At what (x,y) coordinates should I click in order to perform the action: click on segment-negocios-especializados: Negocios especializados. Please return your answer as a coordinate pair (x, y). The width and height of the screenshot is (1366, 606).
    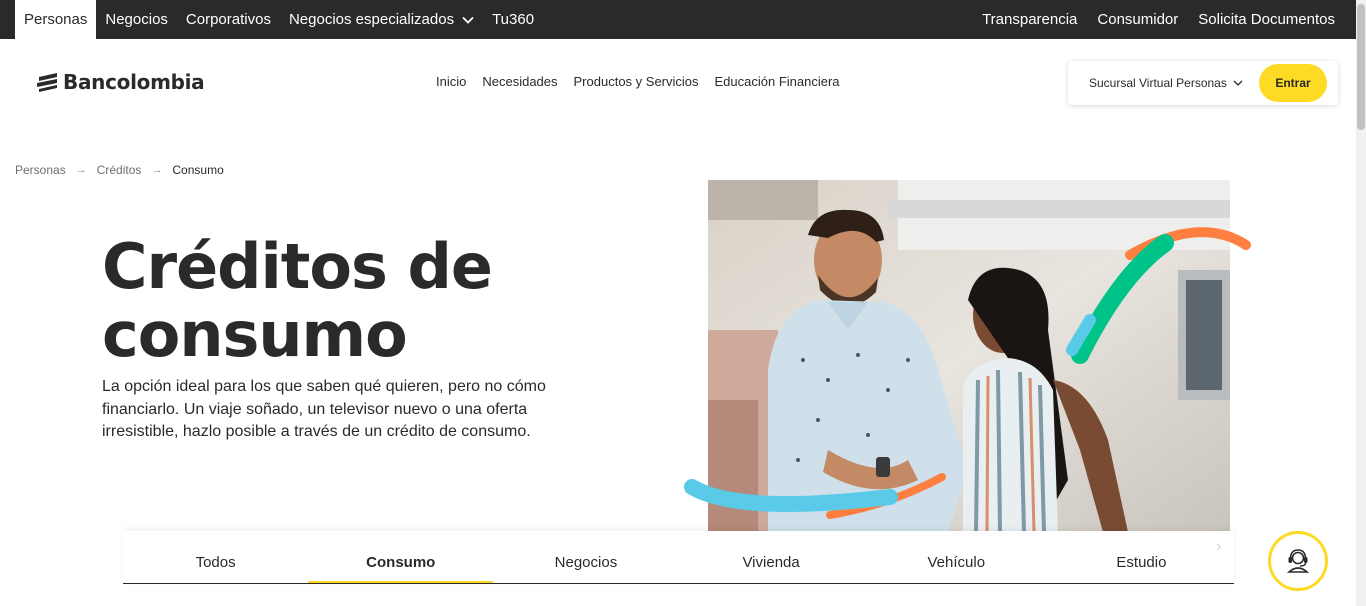
    Looking at the image, I should click on (381, 19).